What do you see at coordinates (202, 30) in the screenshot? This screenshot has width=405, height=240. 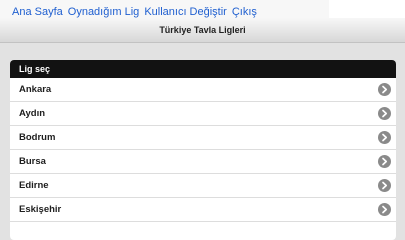 I see `page-title: Türkiye Tavla Ligleri` at bounding box center [202, 30].